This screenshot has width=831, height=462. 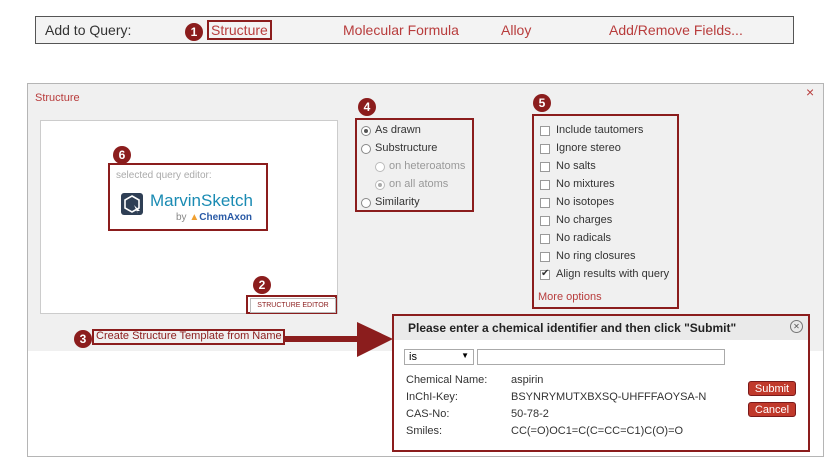 What do you see at coordinates (516, 30) in the screenshot?
I see `query-link-alloy: Alloy` at bounding box center [516, 30].